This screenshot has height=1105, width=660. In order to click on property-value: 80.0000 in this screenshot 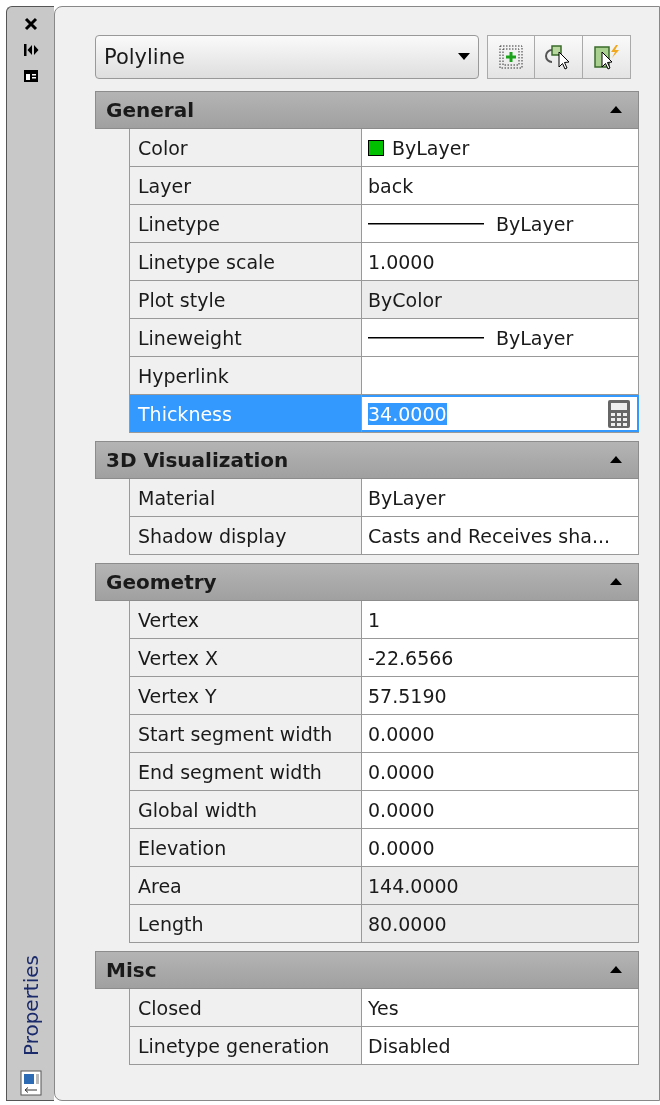, I will do `click(500, 923)`.